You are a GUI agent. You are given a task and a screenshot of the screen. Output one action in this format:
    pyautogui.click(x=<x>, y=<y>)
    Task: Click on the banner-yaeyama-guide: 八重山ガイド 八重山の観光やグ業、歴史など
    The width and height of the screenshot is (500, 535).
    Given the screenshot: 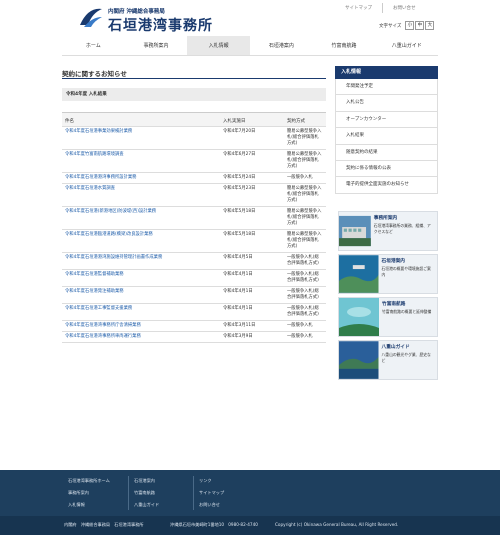 What is the action you would take?
    pyautogui.click(x=388, y=360)
    